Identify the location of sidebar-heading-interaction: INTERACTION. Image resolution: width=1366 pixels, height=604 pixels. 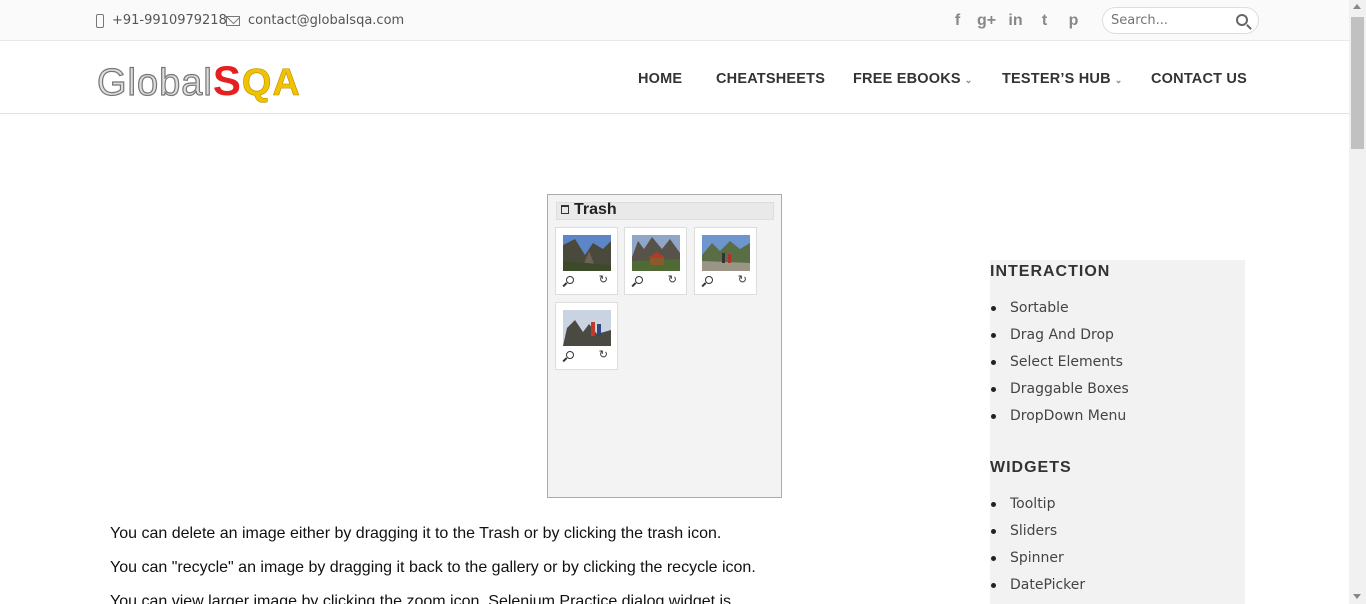
(1050, 271).